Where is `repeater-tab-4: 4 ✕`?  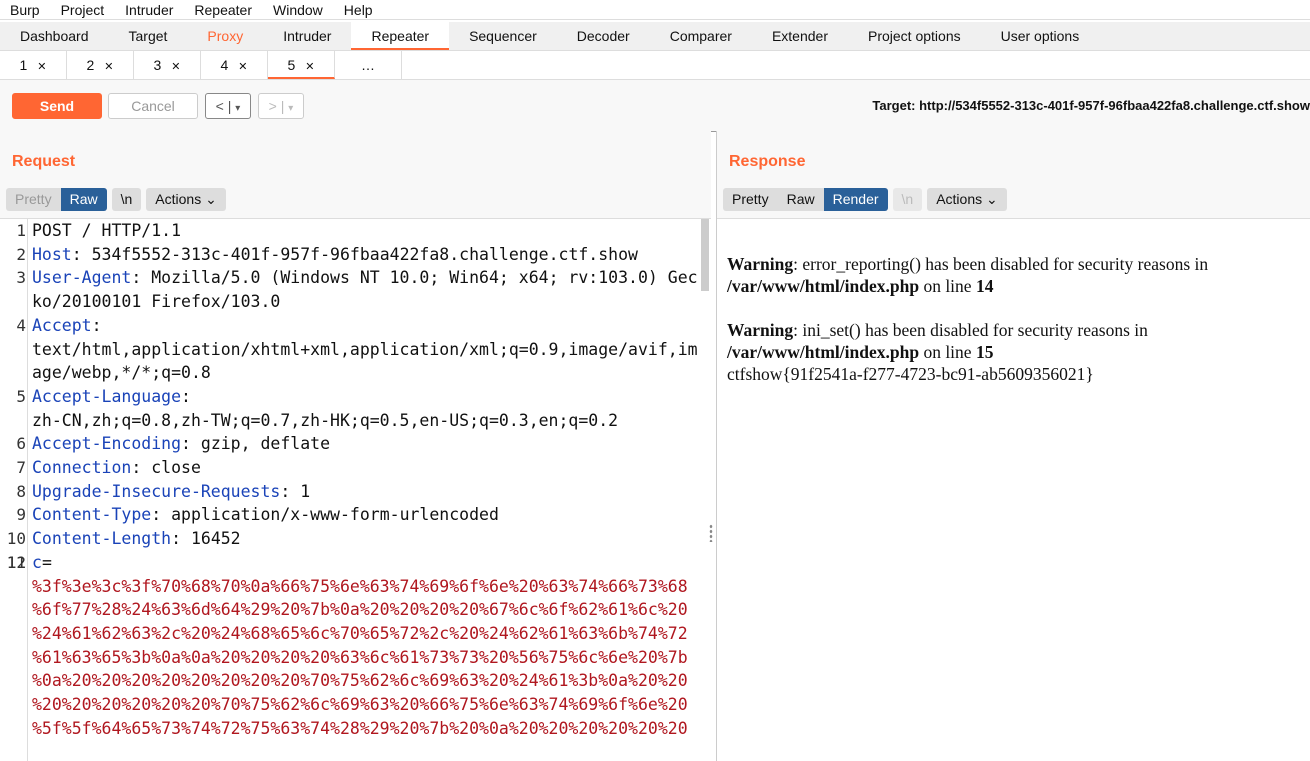
repeater-tab-4: 4 ✕ is located at coordinates (234, 65).